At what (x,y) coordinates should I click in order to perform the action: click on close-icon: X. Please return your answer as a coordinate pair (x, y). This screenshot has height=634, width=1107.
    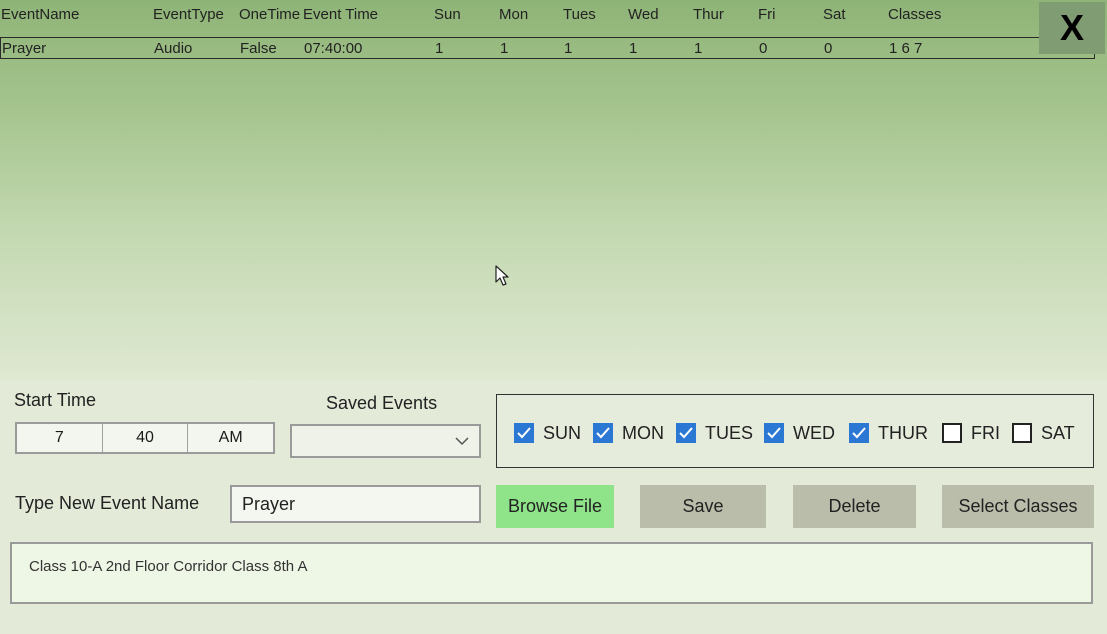
    Looking at the image, I should click on (1071, 27).